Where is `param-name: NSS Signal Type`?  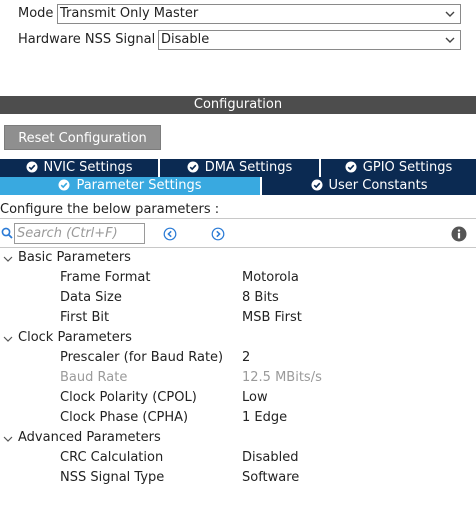 param-name: NSS Signal Type is located at coordinates (112, 477).